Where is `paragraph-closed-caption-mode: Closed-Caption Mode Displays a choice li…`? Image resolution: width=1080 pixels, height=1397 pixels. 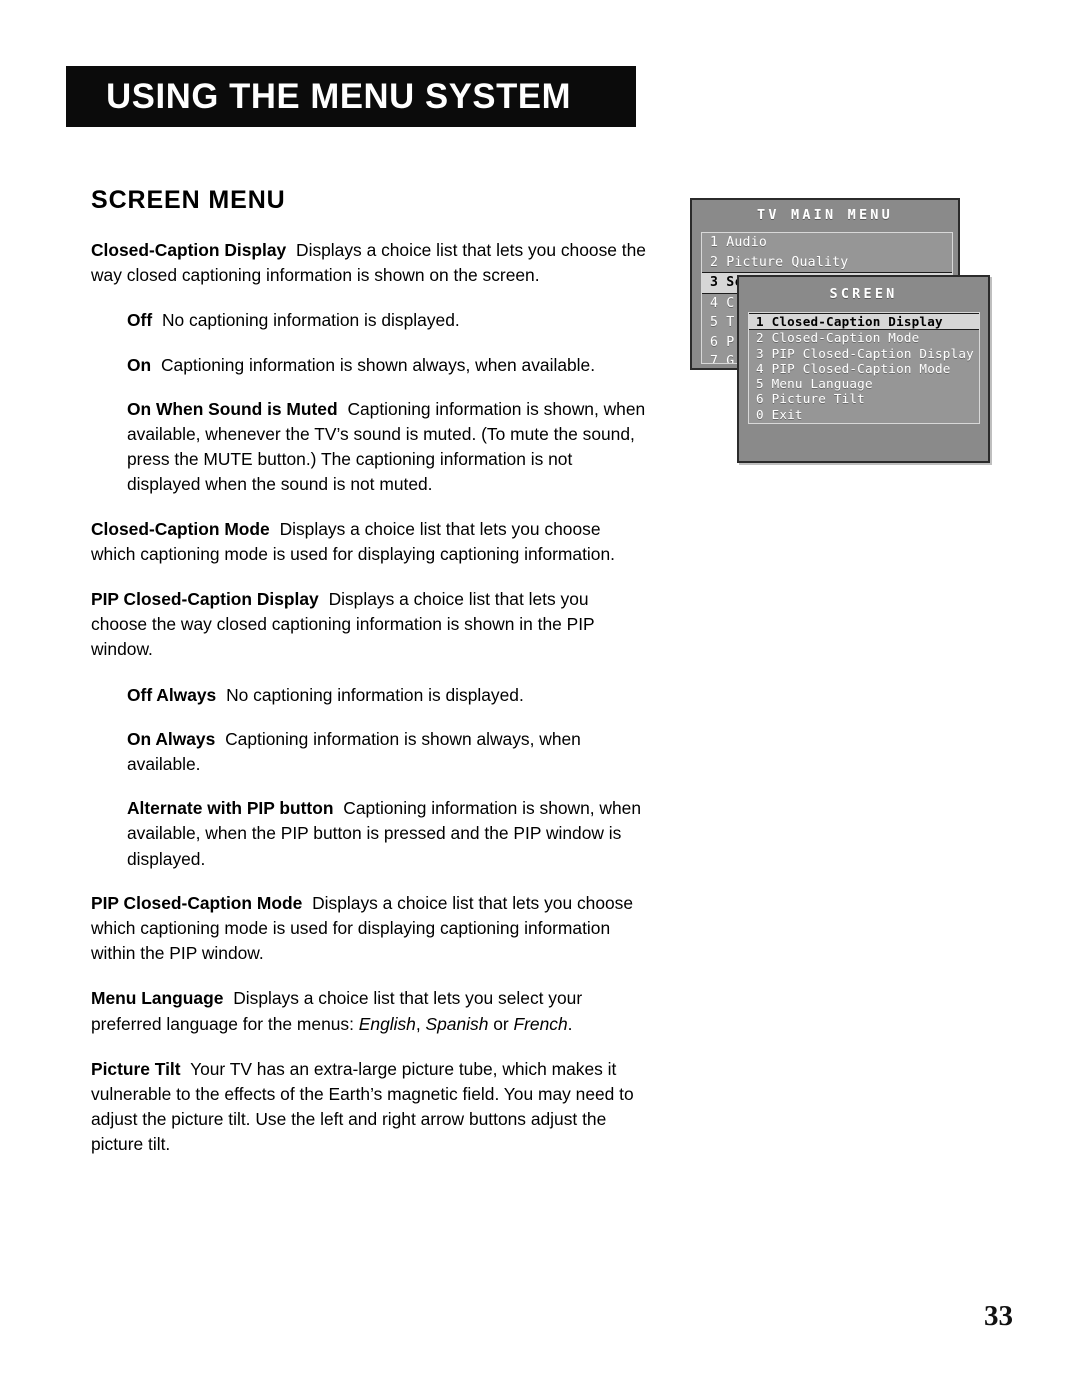
paragraph-closed-caption-mode: Closed-Caption Mode Displays a choice li… is located at coordinates (369, 542).